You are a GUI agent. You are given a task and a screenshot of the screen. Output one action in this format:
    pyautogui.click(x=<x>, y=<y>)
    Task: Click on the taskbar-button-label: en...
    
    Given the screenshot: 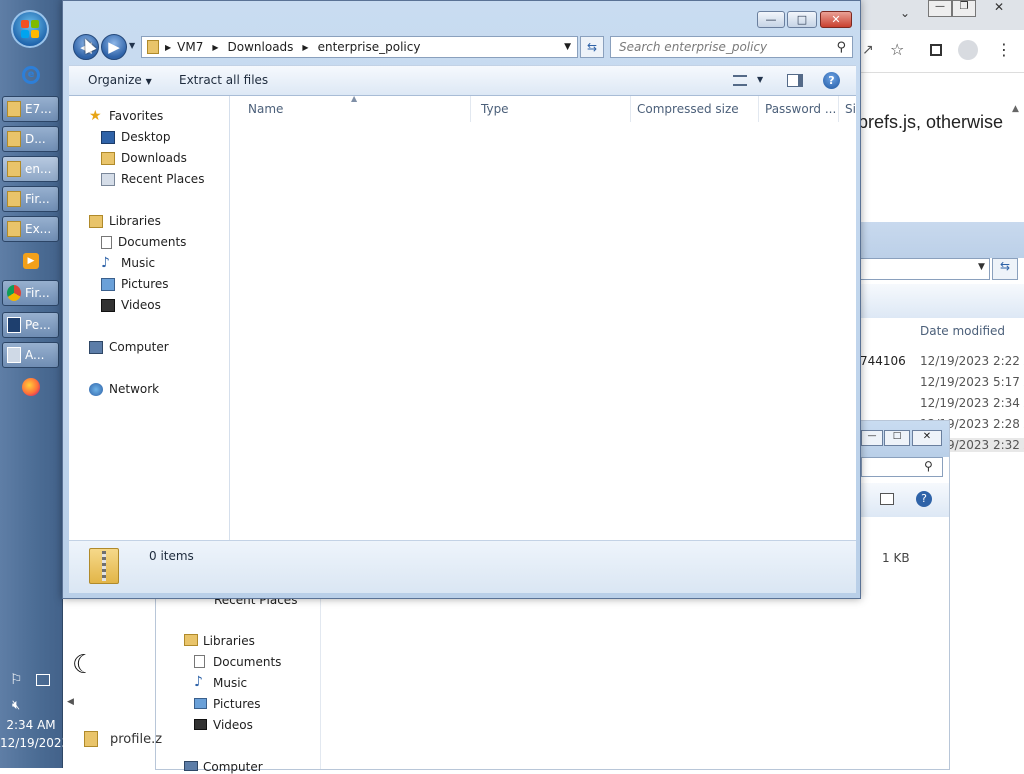 What is the action you would take?
    pyautogui.click(x=38, y=169)
    